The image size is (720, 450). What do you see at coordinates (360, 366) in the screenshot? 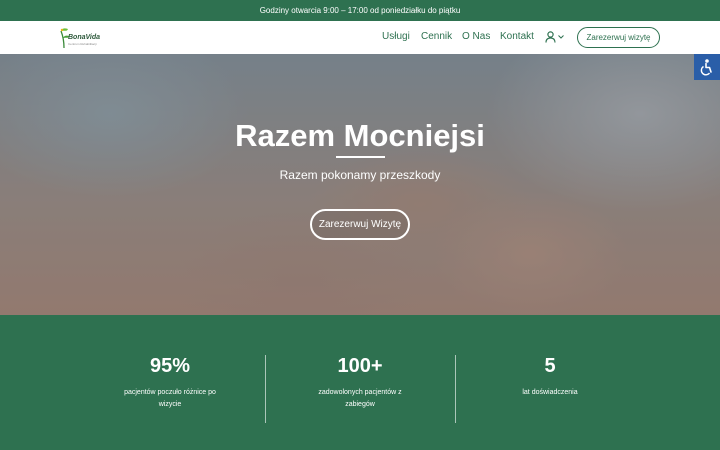
I see `stat-value: 100+` at bounding box center [360, 366].